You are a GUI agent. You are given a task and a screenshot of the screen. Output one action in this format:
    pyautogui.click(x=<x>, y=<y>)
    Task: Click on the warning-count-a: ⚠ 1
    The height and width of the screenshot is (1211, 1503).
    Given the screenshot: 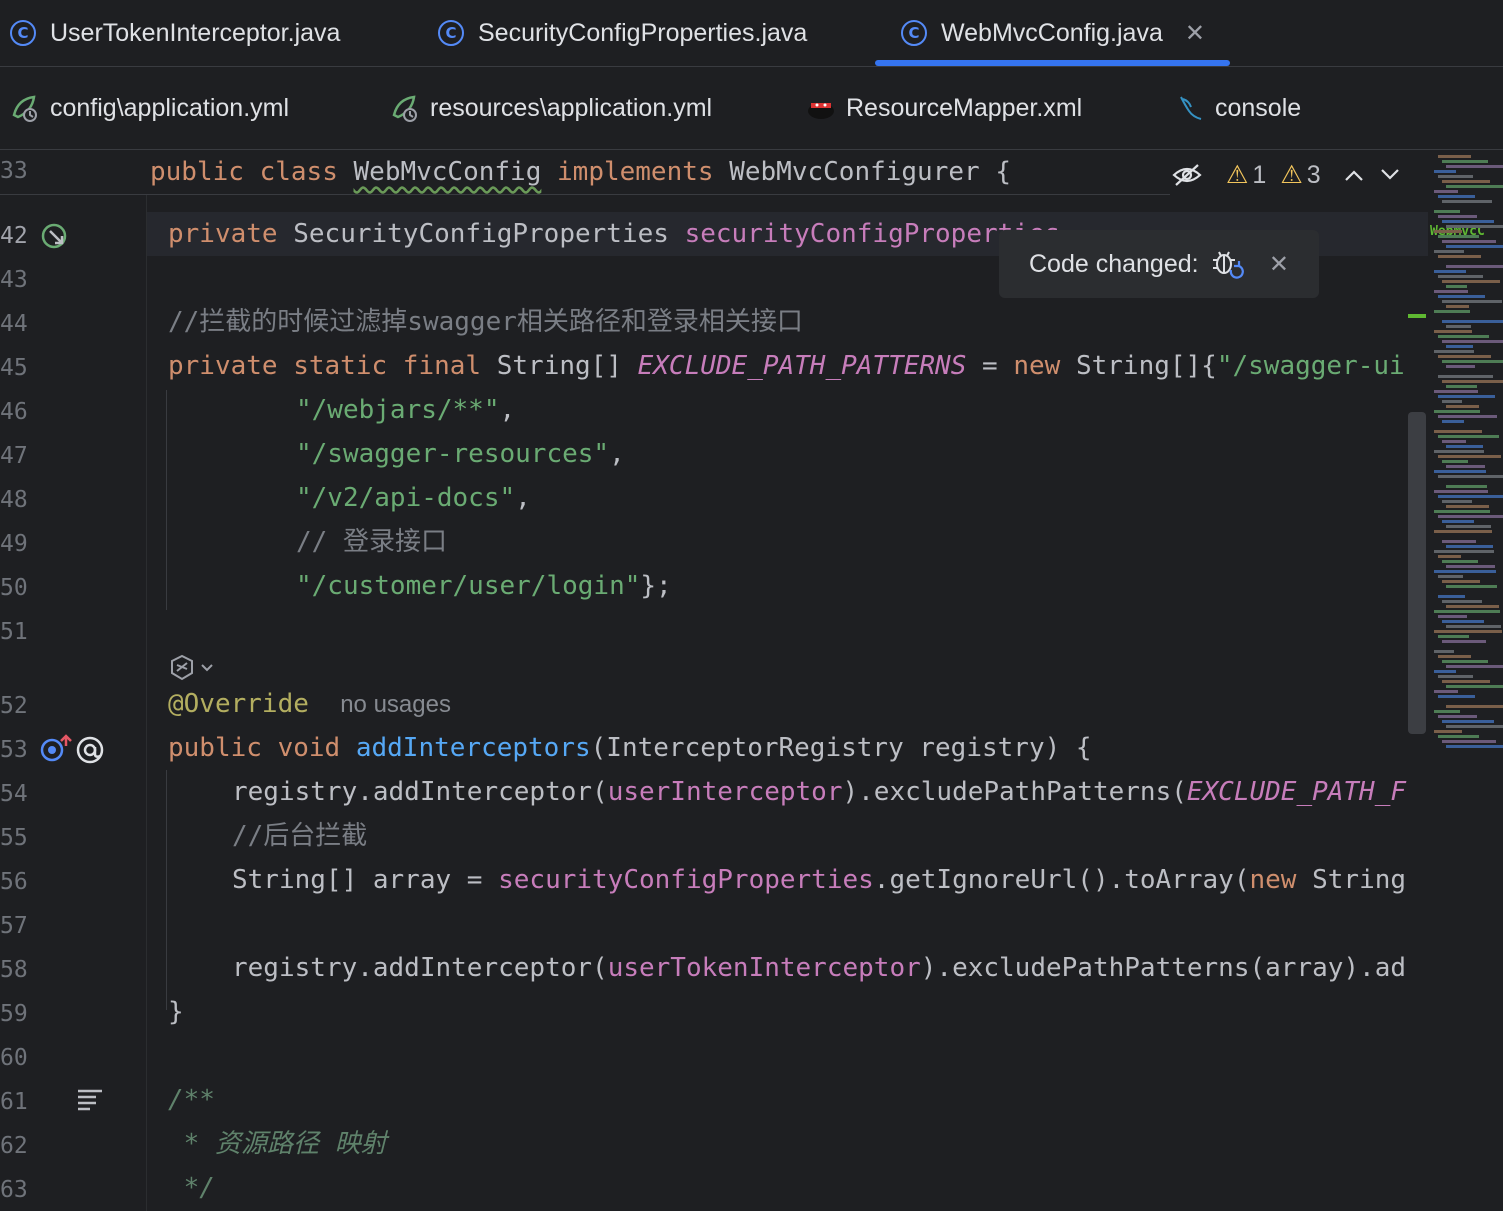 What is the action you would take?
    pyautogui.click(x=1246, y=175)
    